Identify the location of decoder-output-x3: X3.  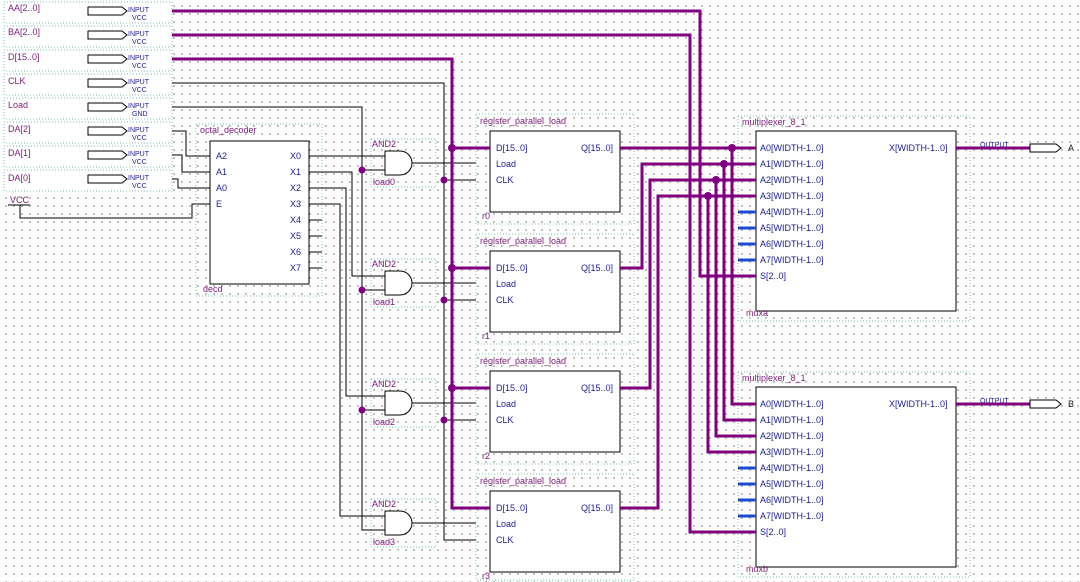
(295, 204).